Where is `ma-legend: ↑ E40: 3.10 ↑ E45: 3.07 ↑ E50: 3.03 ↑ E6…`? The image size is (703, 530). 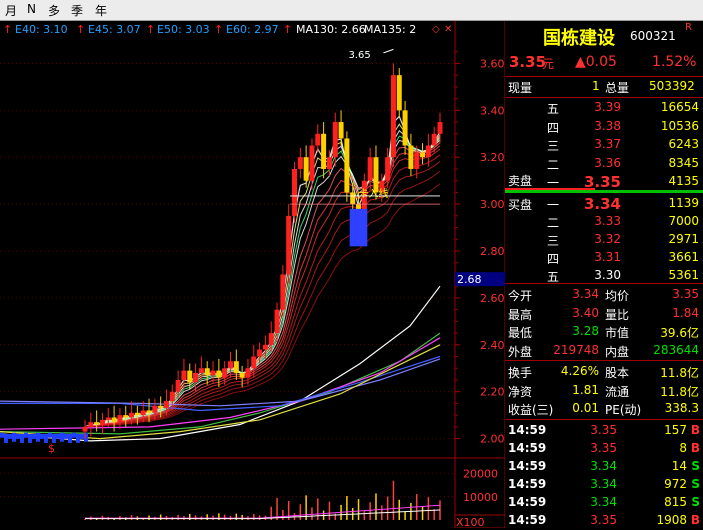
ma-legend: ↑ E40: 3.10 ↑ E45: 3.07 ↑ E50: 3.03 ↑ E6… is located at coordinates (227, 30).